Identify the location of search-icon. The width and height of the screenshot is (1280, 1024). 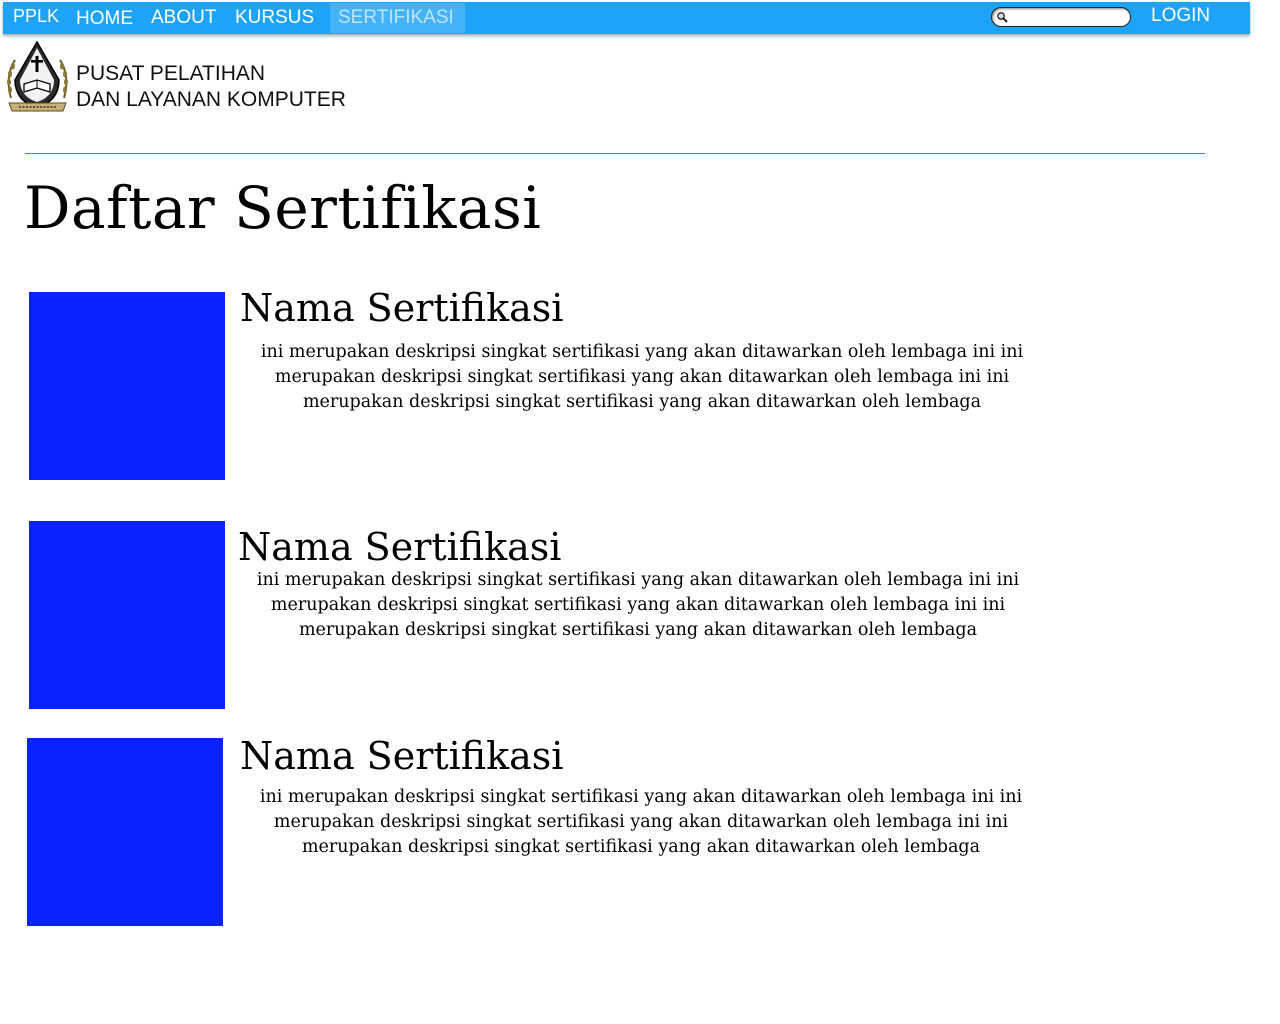
(1002, 17).